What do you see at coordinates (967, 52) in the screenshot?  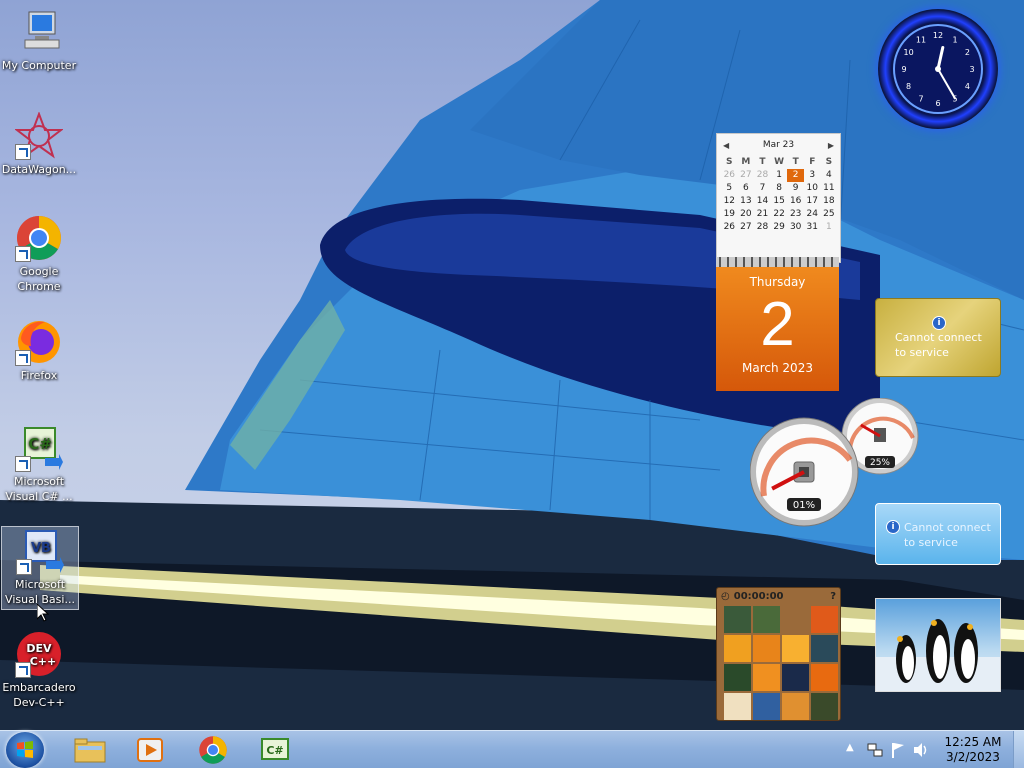 I see `clock-number: 2` at bounding box center [967, 52].